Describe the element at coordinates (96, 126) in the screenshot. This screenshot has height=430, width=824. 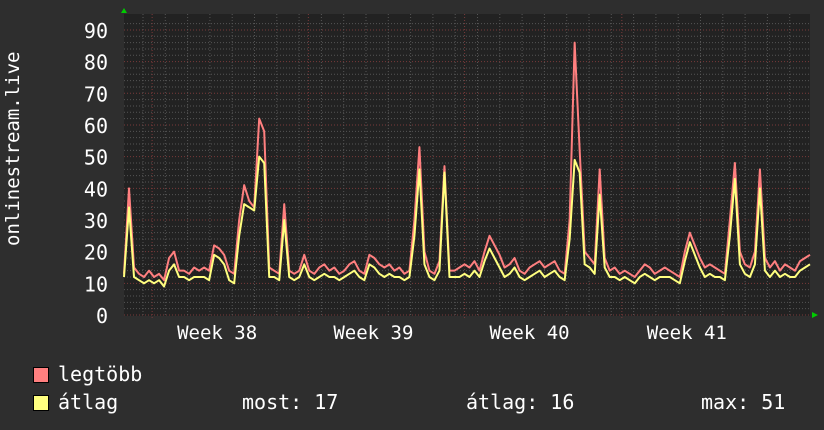
I see `y-tick-label: 60` at that location.